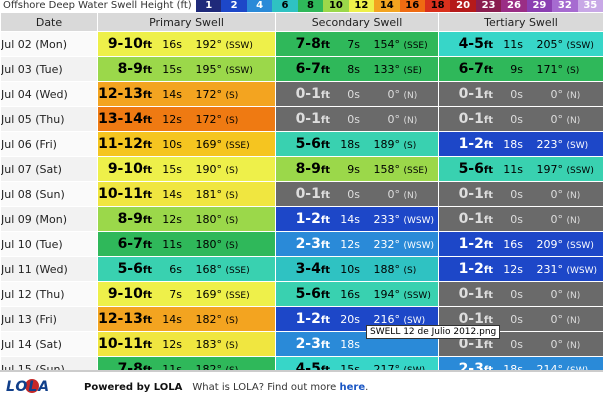 This screenshot has height=402, width=603. What do you see at coordinates (357, 244) in the screenshot?
I see `secondary-swell-cell: 2-3ft12s232° (WSW)` at bounding box center [357, 244].